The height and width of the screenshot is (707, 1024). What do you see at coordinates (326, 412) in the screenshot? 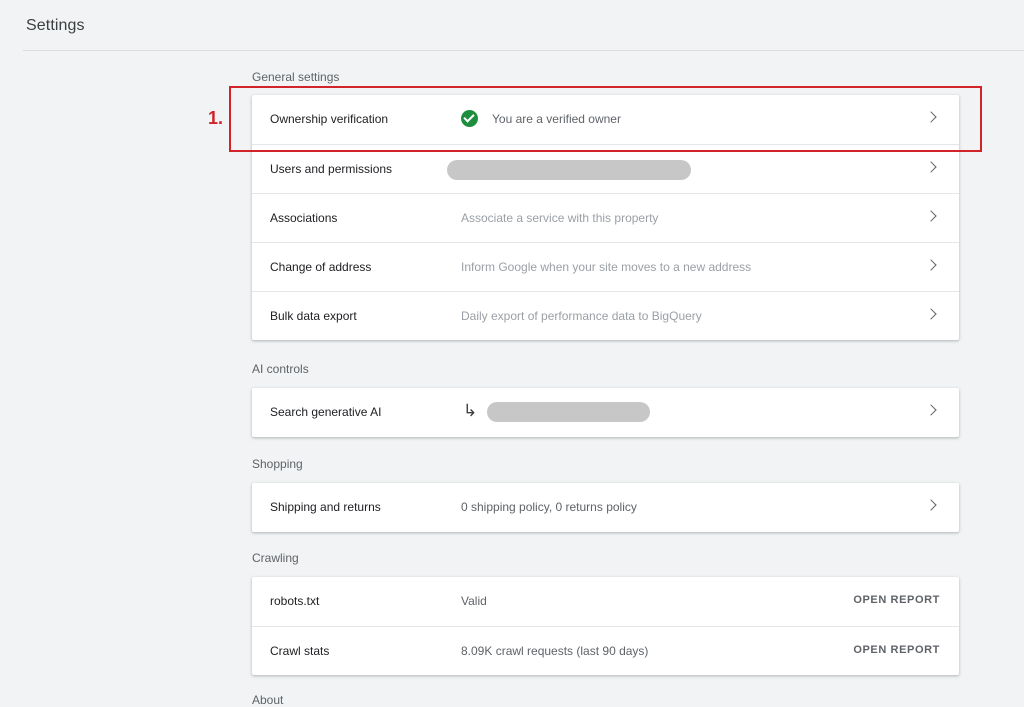
I see `row-label: Search generative AI` at bounding box center [326, 412].